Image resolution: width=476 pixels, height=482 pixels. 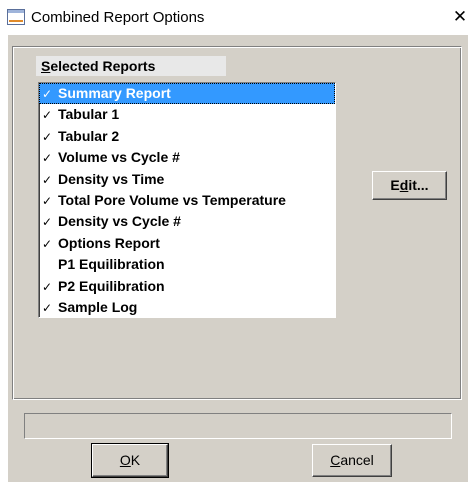 What do you see at coordinates (172, 199) in the screenshot?
I see `report-label: Total Pore Volume vs Temperature` at bounding box center [172, 199].